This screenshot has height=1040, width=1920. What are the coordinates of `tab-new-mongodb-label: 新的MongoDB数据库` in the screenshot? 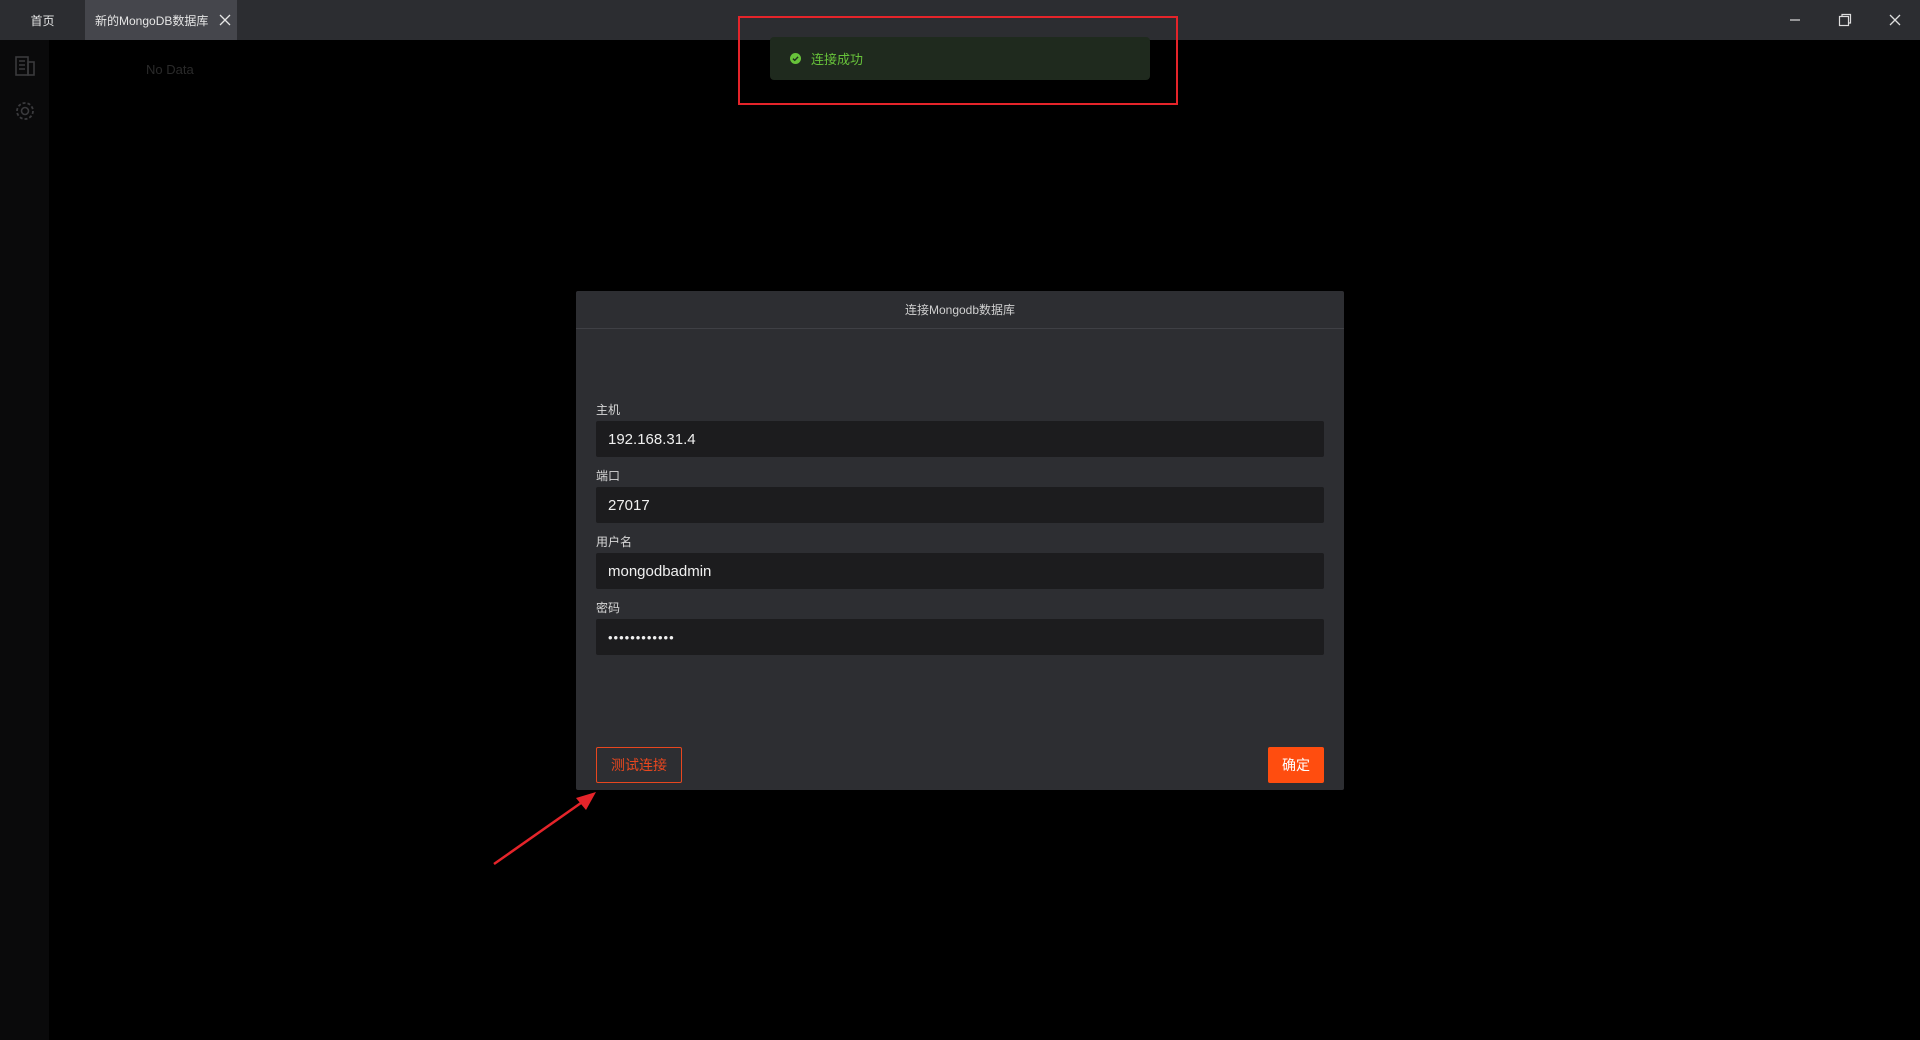 It's located at (152, 20).